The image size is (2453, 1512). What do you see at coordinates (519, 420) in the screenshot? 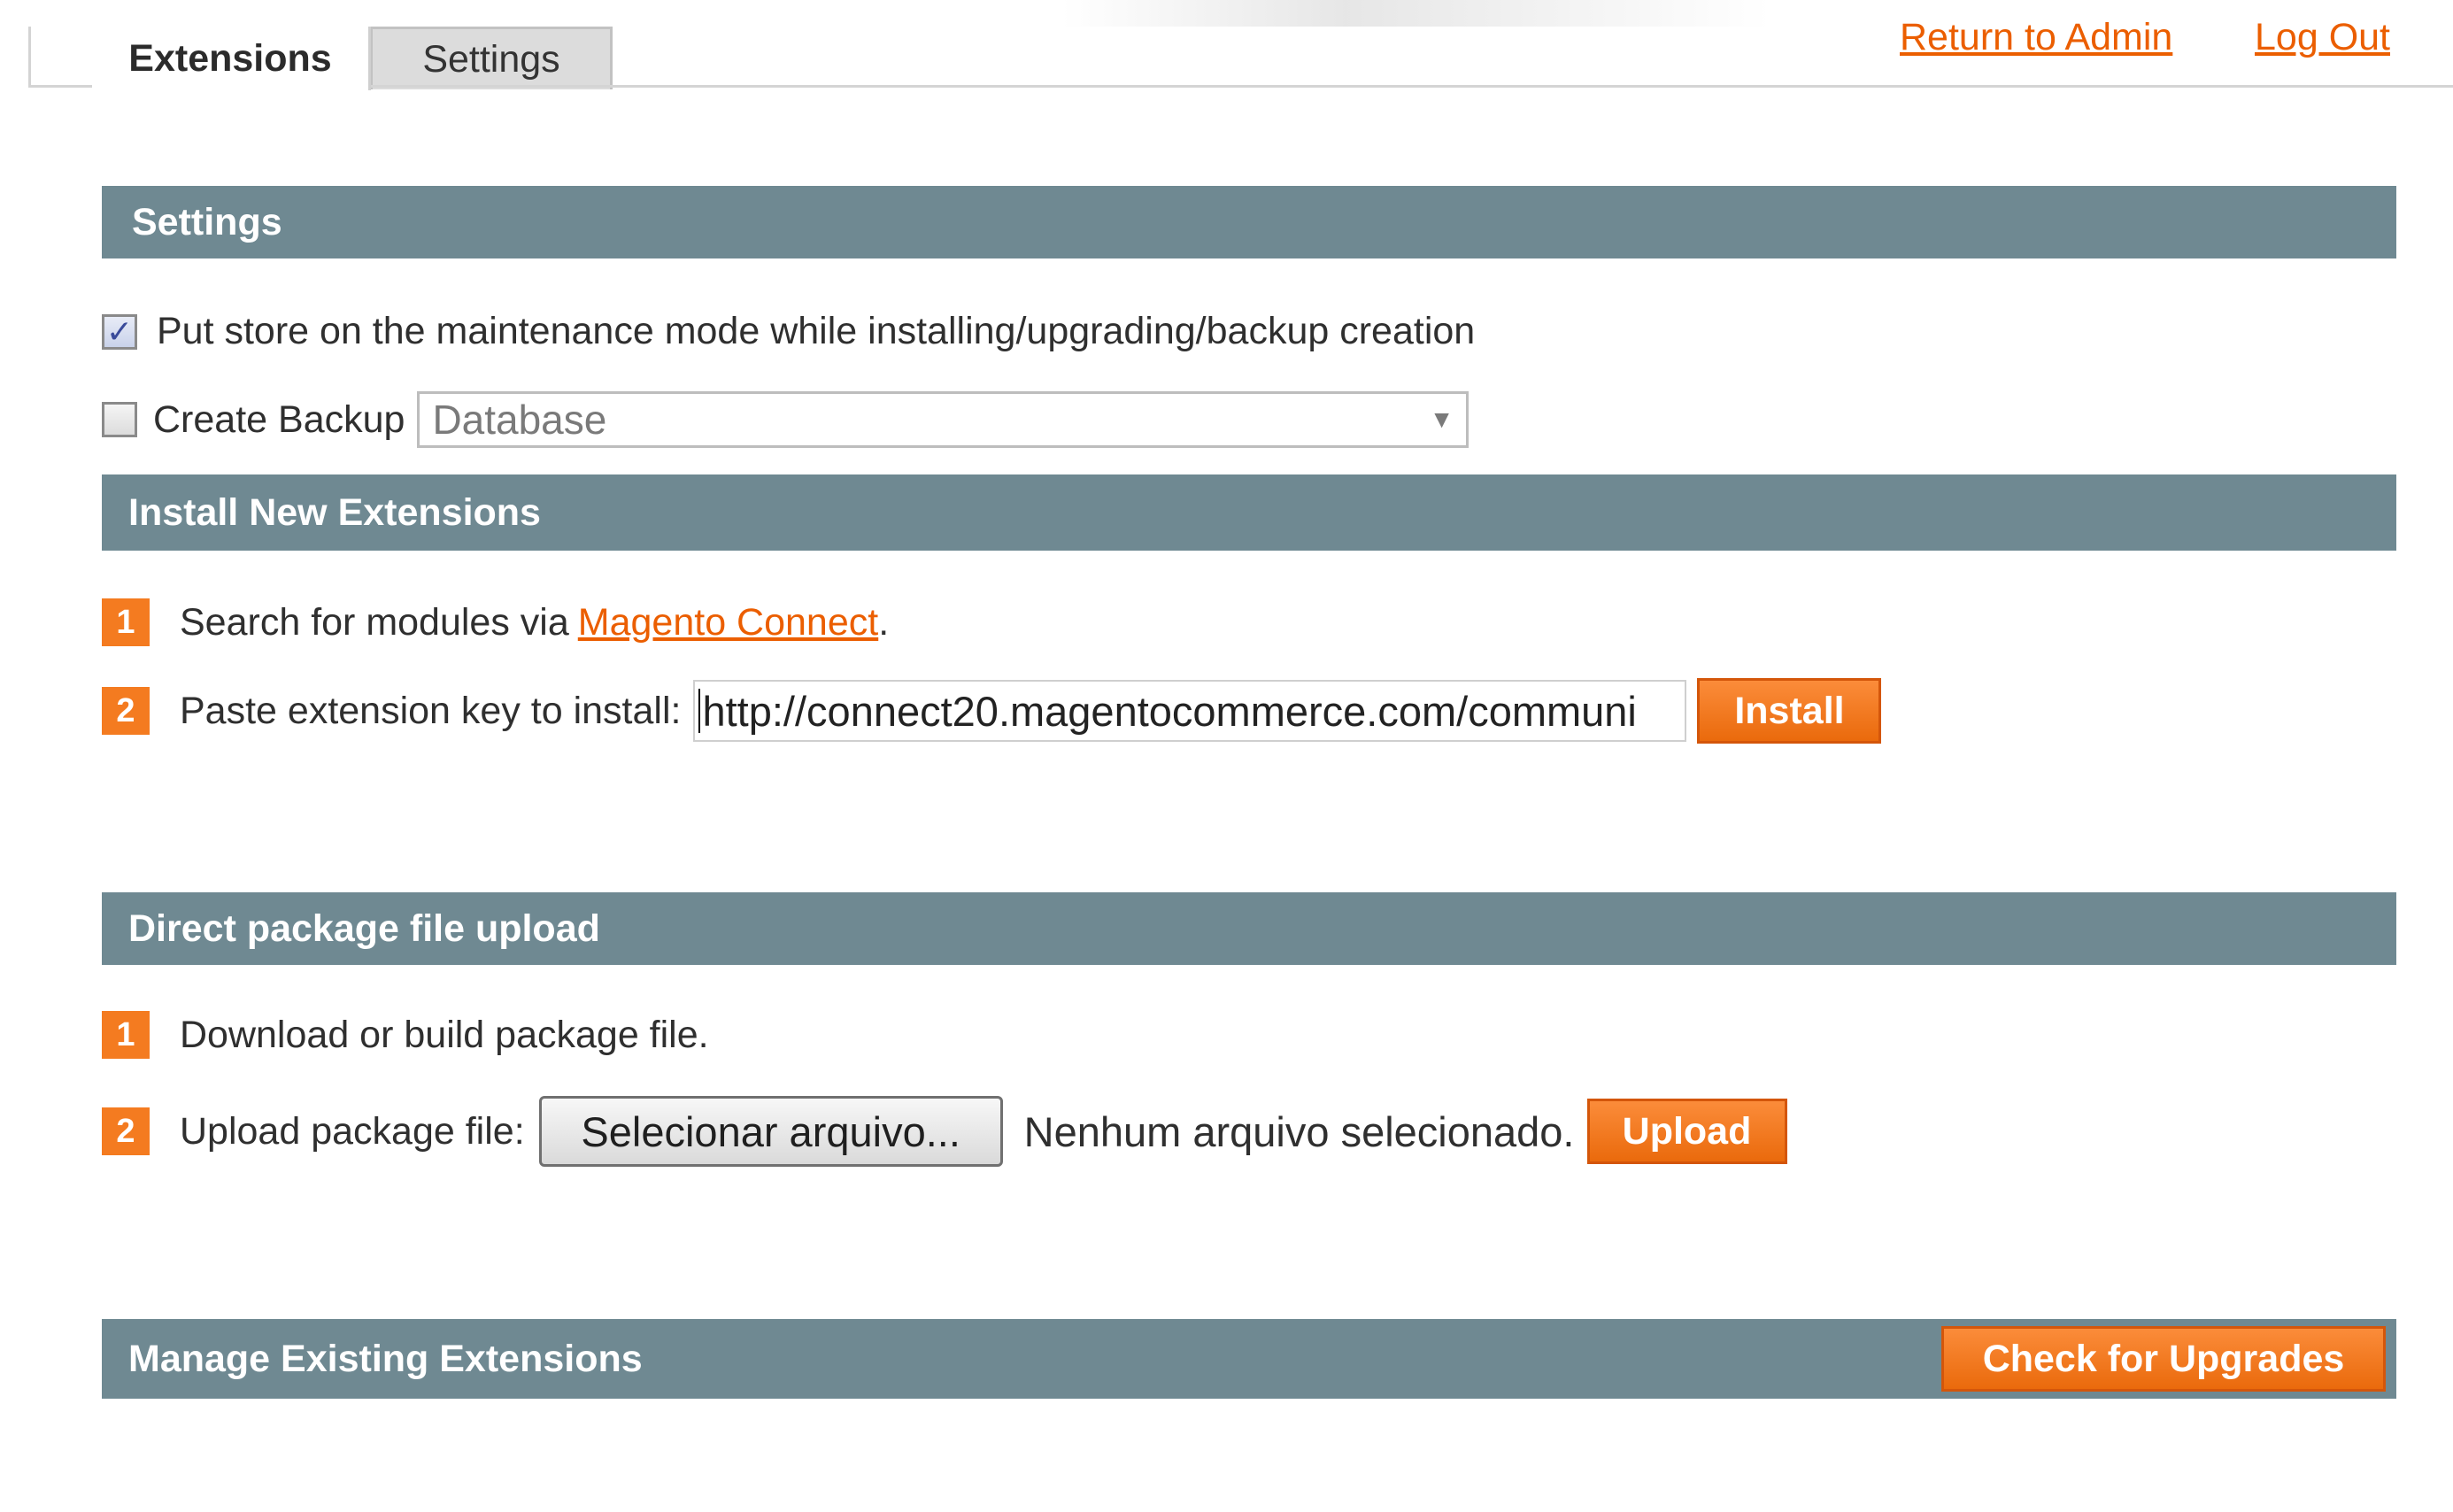
I see `backup-type-value: Database` at bounding box center [519, 420].